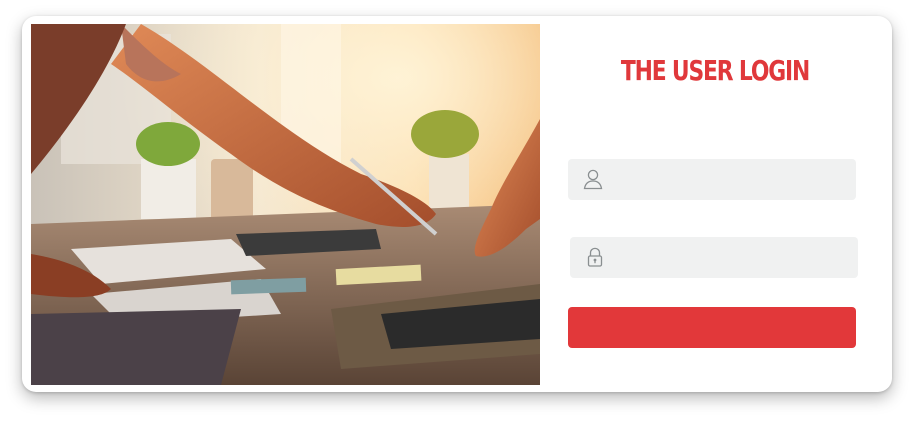  I want to click on username-input, so click(730, 179).